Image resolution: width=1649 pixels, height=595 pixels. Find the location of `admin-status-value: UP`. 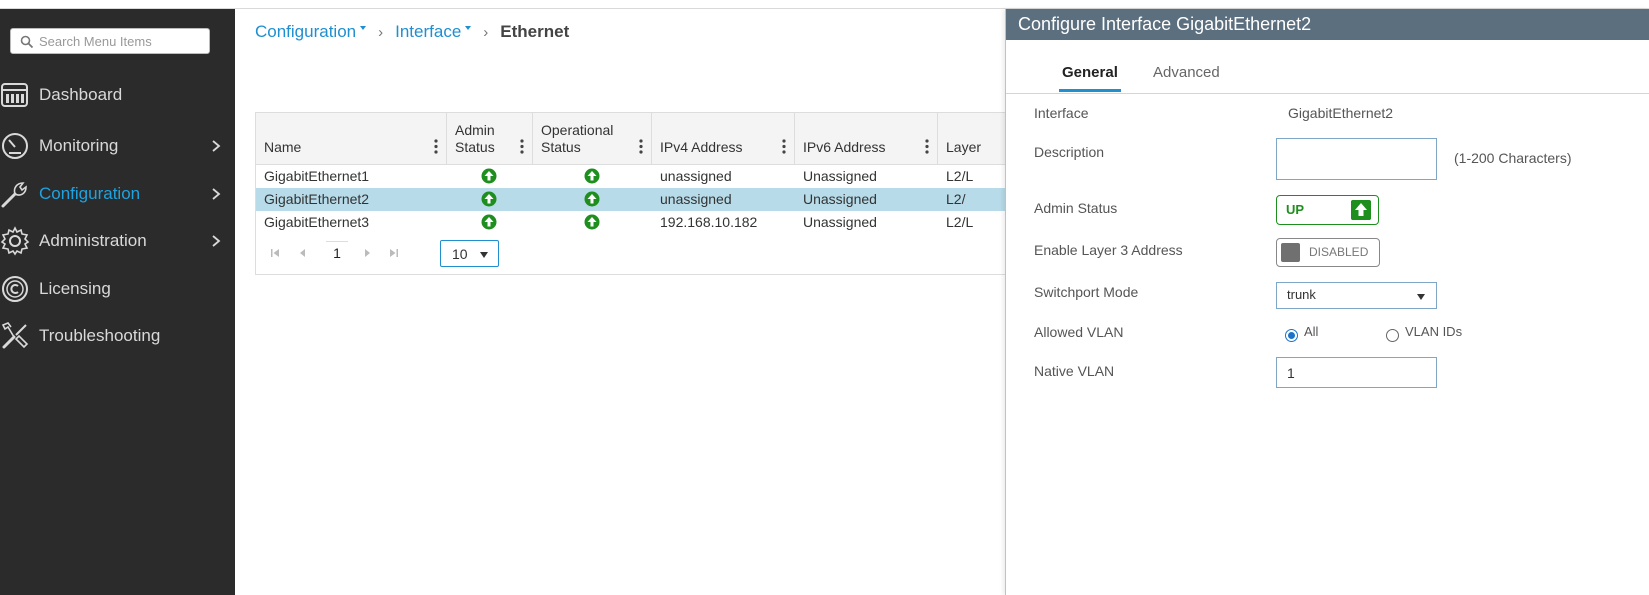

admin-status-value: UP is located at coordinates (1295, 209).